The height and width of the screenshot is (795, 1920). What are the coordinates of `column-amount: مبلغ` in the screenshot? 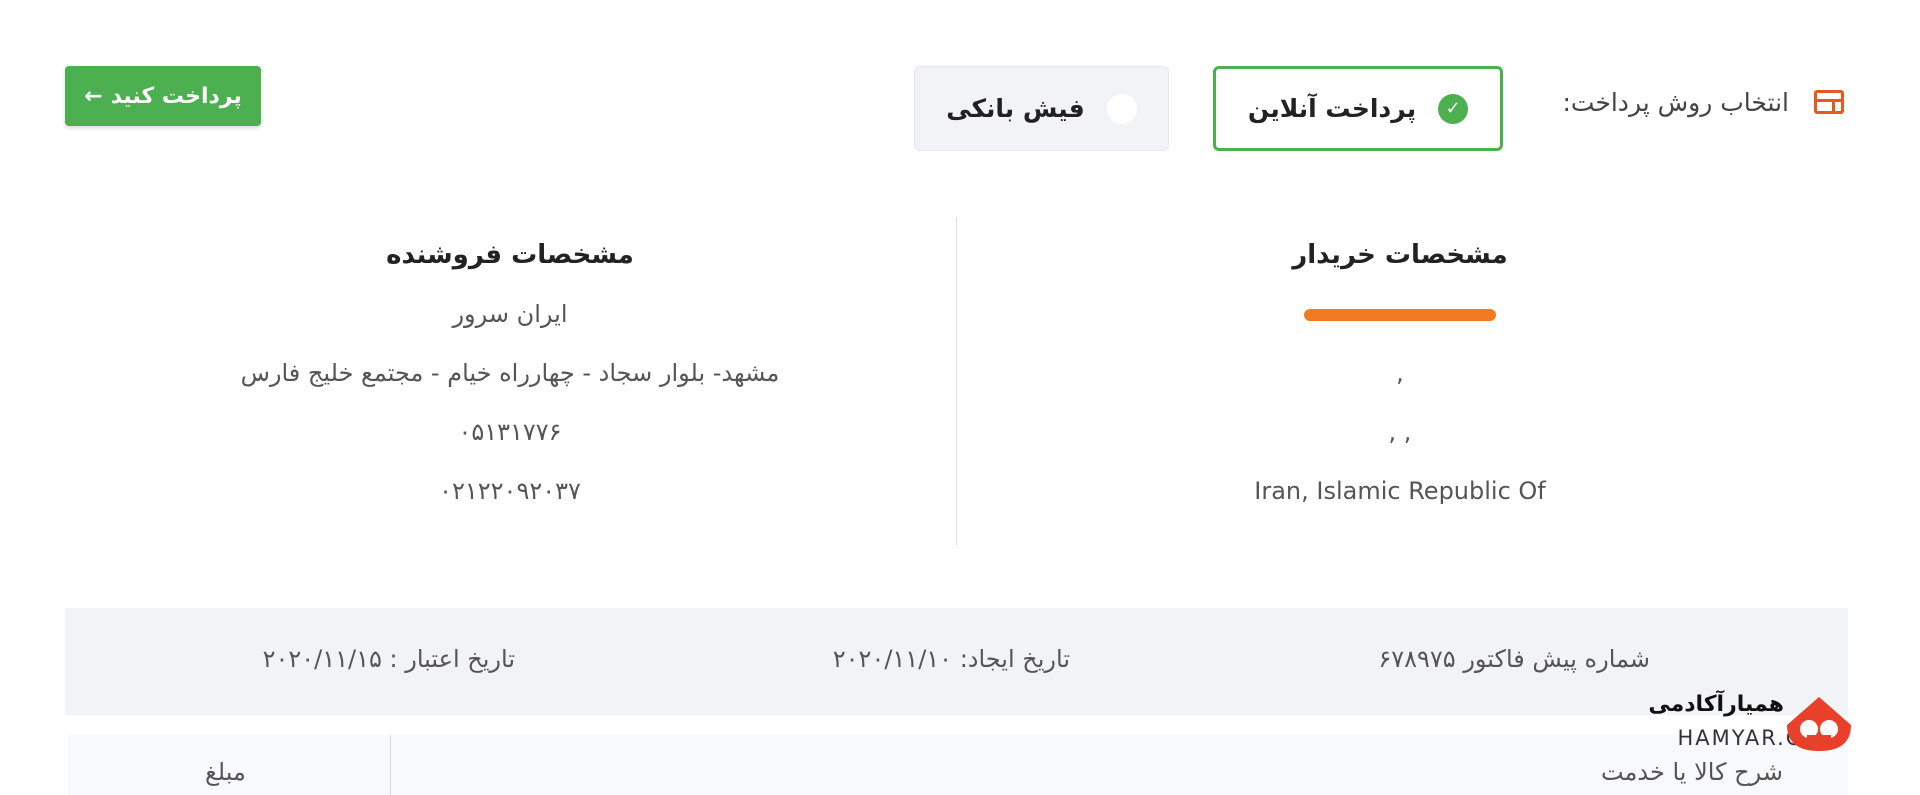 It's located at (225, 772).